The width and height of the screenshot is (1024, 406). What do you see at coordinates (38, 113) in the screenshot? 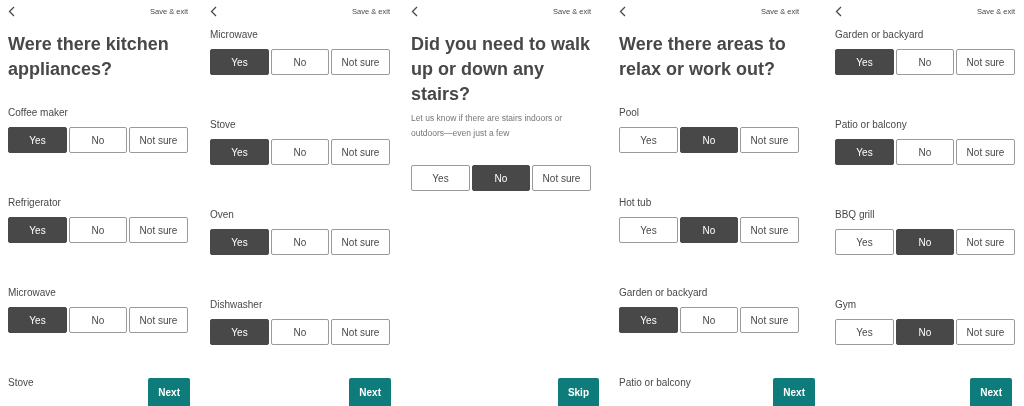
I see `question-label: Coffee maker` at bounding box center [38, 113].